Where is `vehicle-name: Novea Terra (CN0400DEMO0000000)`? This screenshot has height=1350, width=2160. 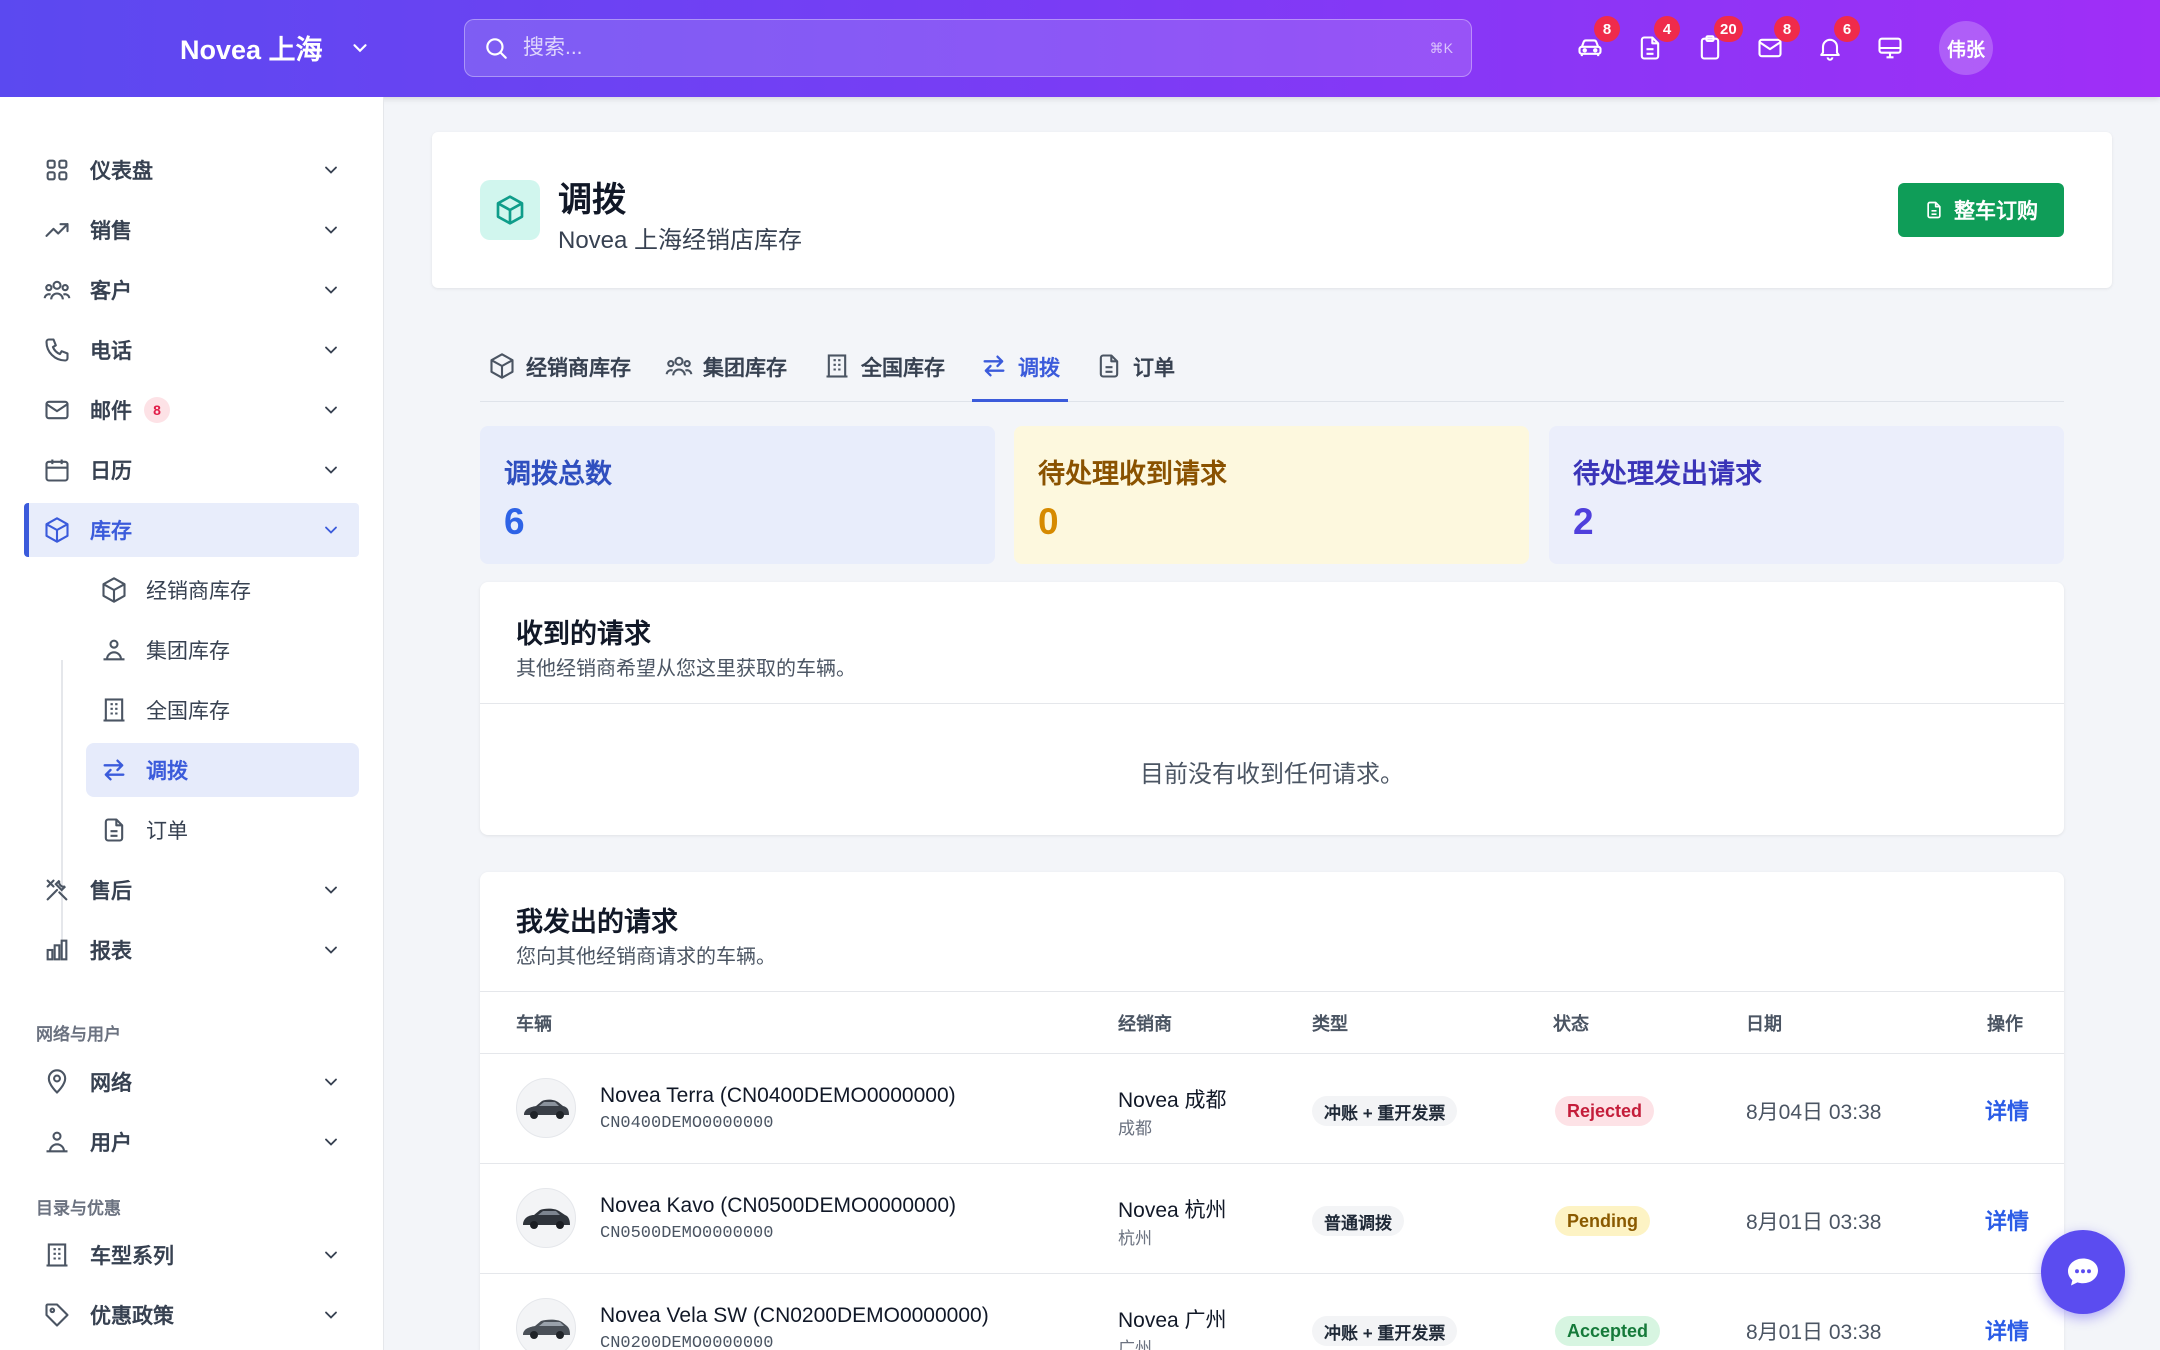 vehicle-name: Novea Terra (CN0400DEMO0000000) is located at coordinates (778, 1095).